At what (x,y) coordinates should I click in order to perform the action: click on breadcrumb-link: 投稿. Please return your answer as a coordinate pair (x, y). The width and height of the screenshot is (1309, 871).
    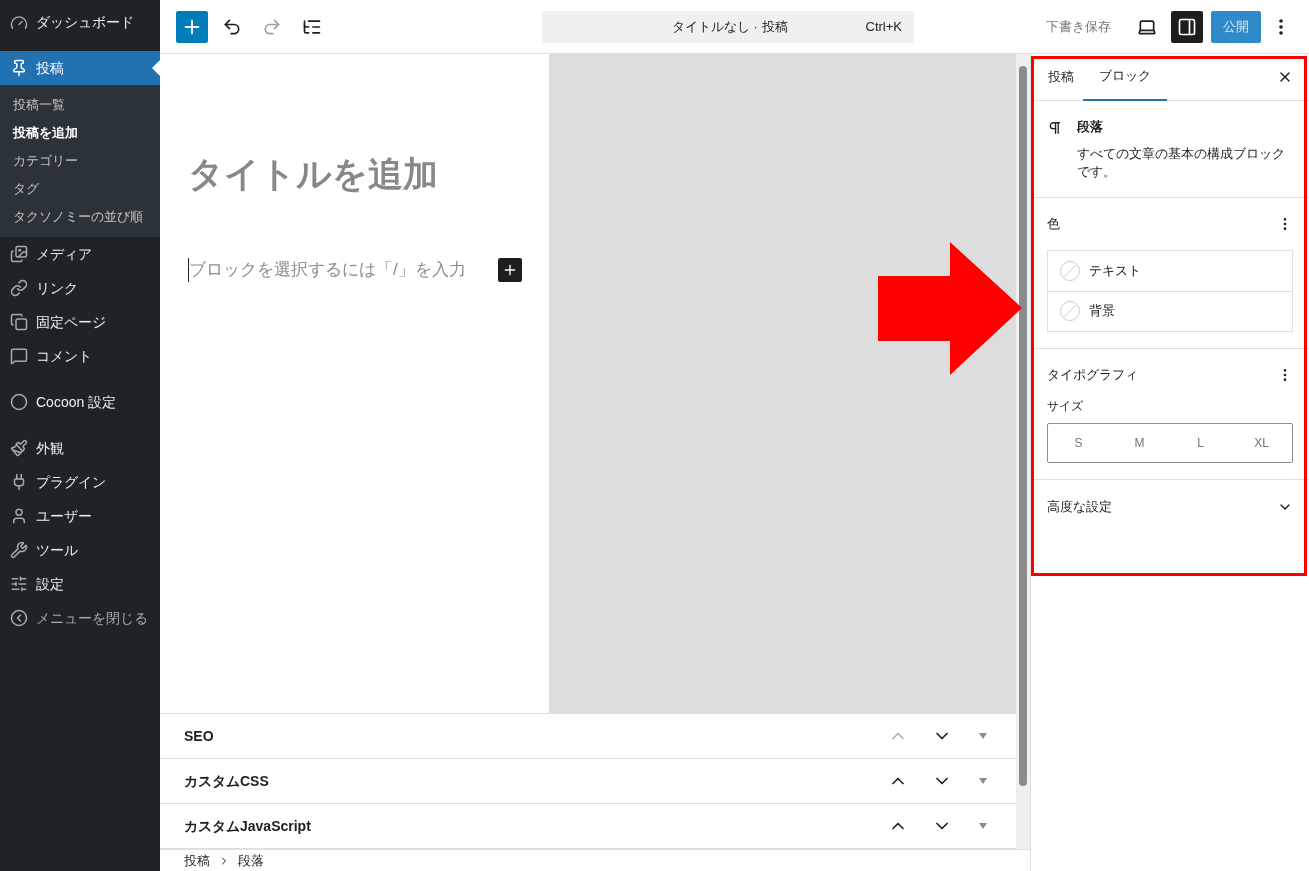
    Looking at the image, I should click on (197, 860).